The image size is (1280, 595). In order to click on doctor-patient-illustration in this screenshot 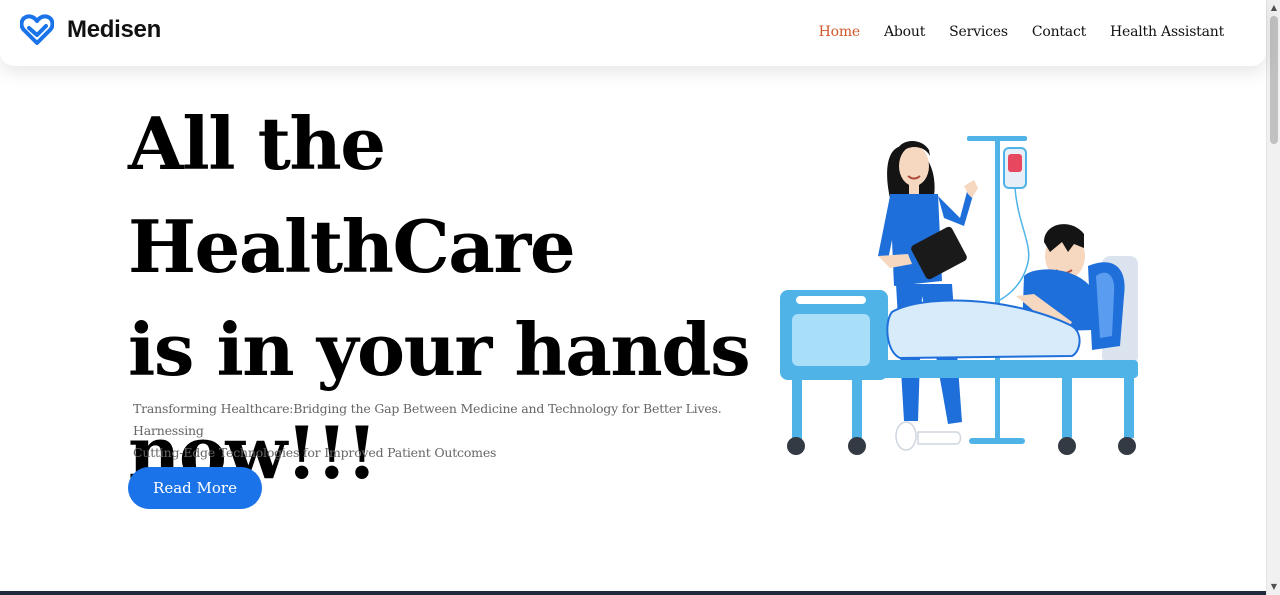, I will do `click(959, 295)`.